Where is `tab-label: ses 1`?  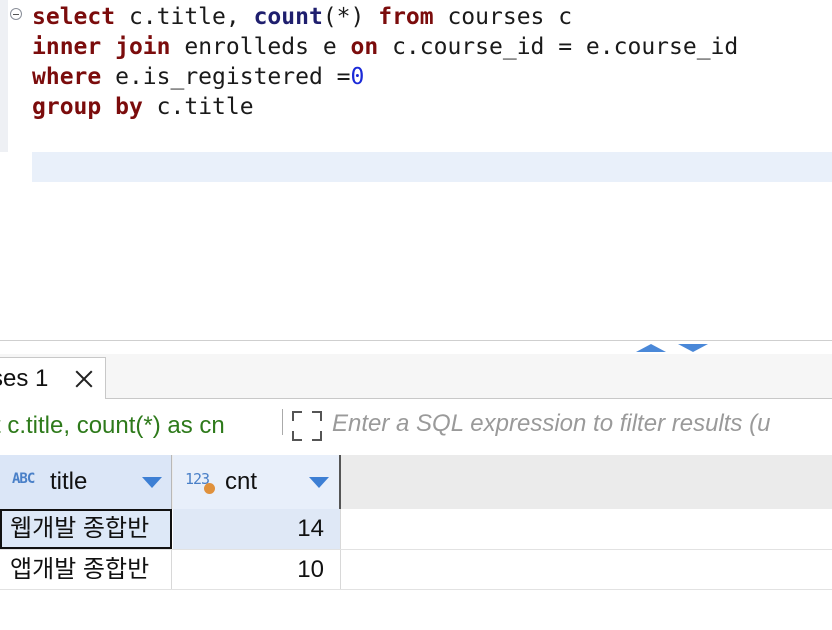
tab-label: ses 1 is located at coordinates (24, 378).